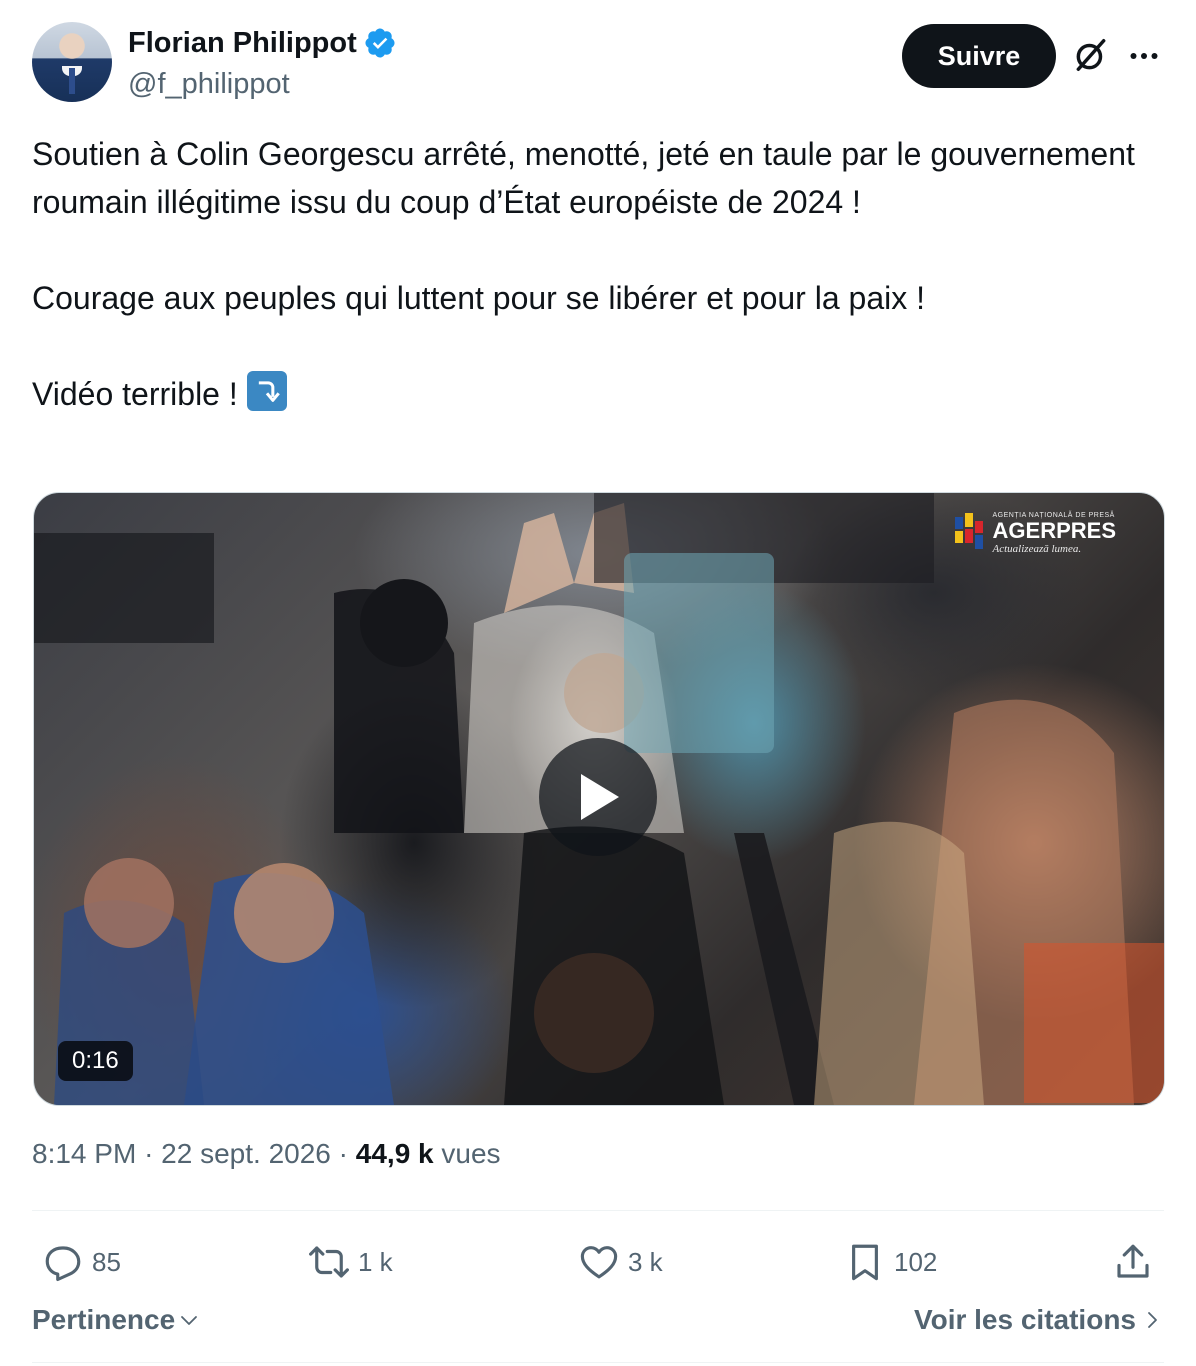  I want to click on view-quotes-link: Voir les citations, so click(1039, 1320).